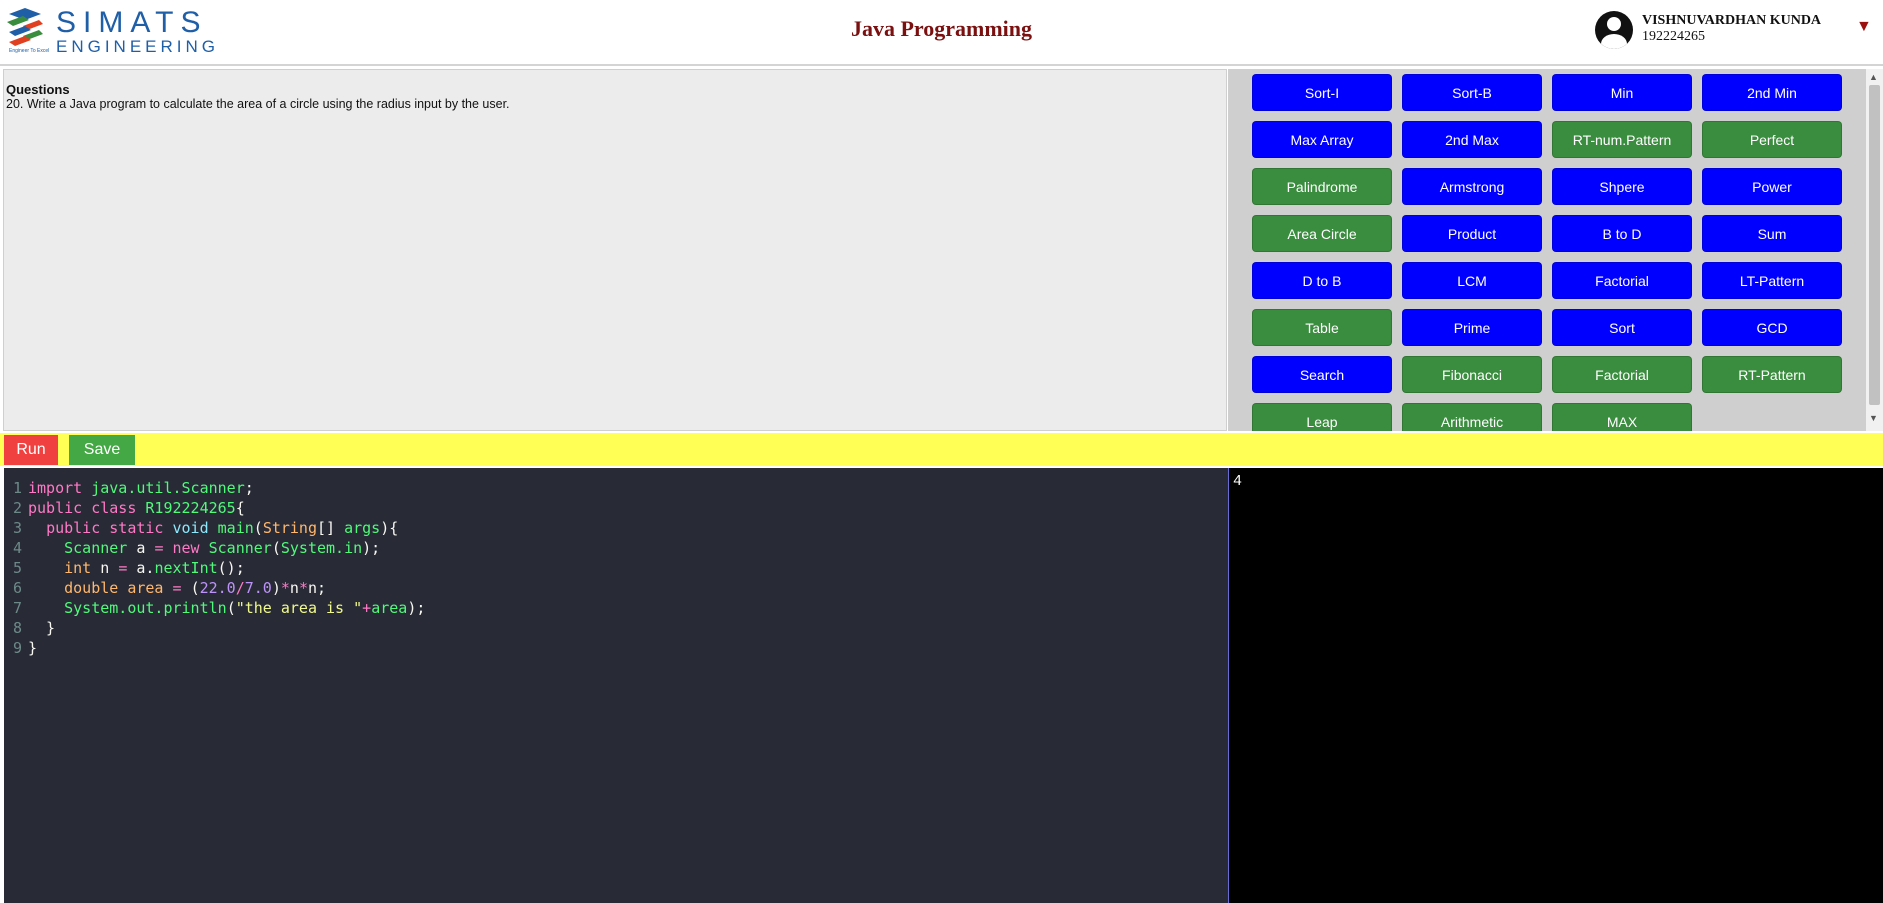  Describe the element at coordinates (1472, 139) in the screenshot. I see `program-button: 2nd Max` at that location.